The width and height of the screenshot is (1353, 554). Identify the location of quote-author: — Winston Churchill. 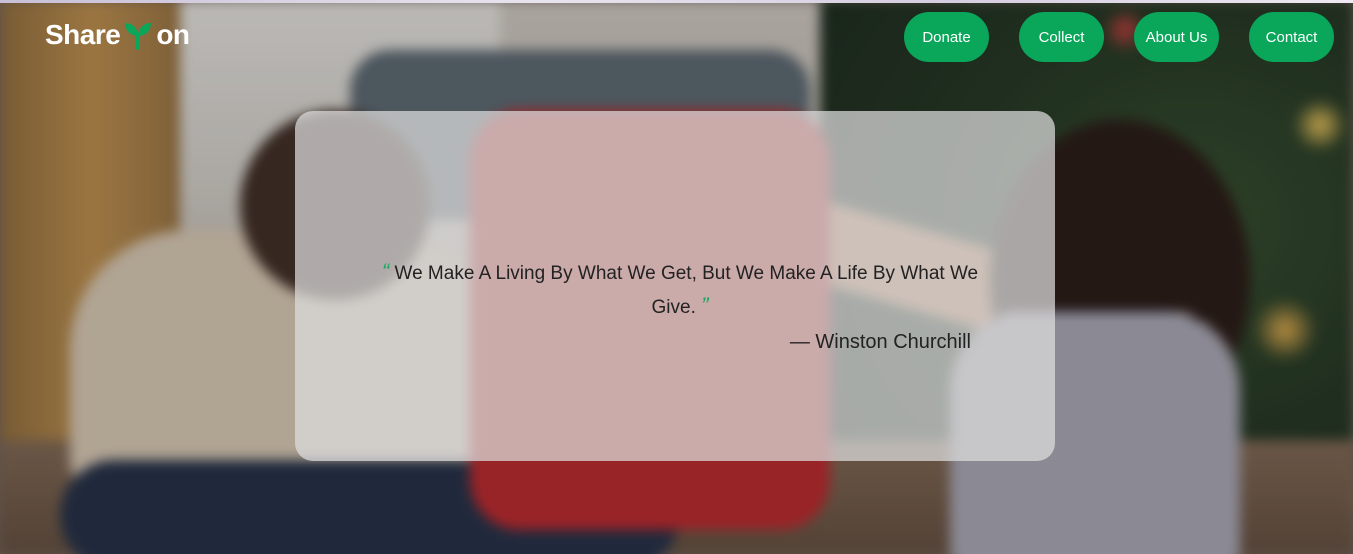
(880, 342).